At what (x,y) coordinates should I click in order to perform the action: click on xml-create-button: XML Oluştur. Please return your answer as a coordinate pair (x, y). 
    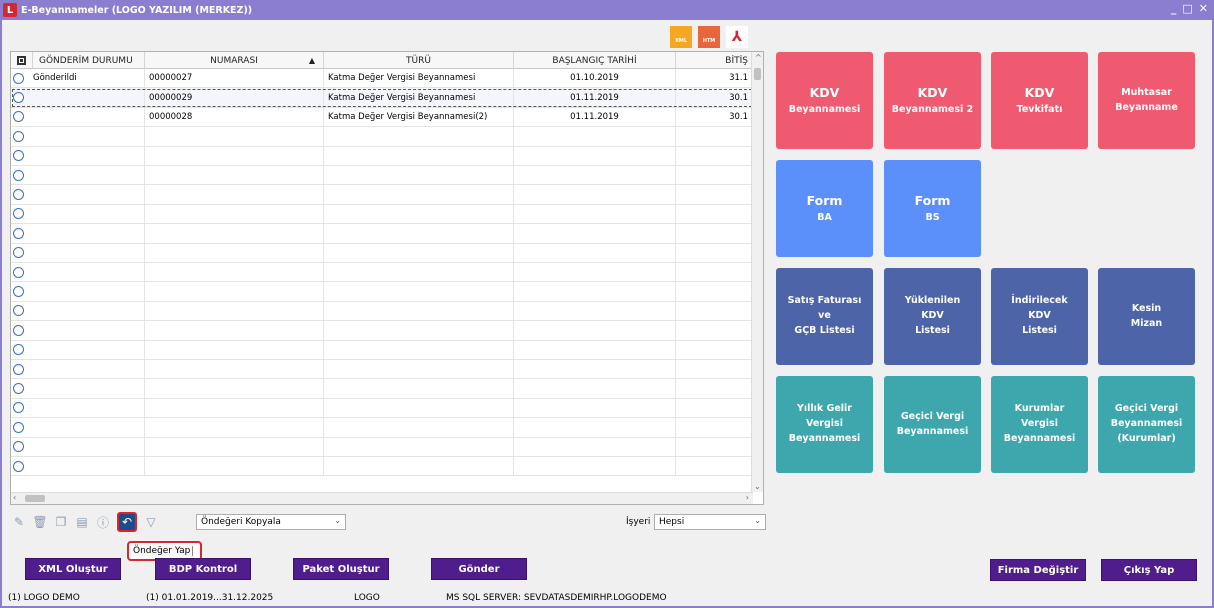
    Looking at the image, I should click on (73, 569).